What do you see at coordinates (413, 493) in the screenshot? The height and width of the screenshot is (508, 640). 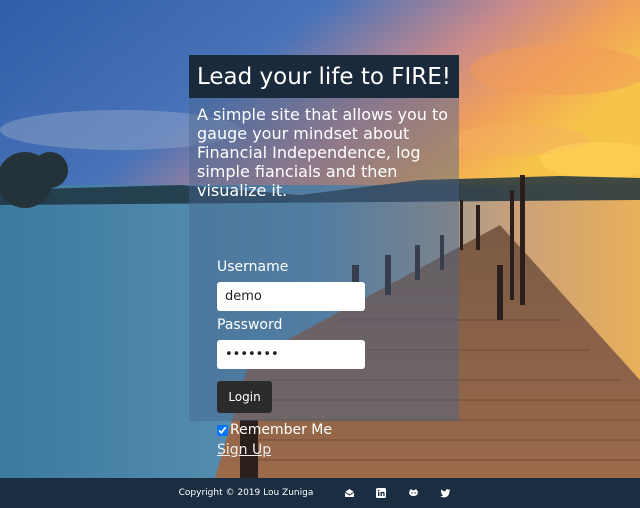 I see `github-icon` at bounding box center [413, 493].